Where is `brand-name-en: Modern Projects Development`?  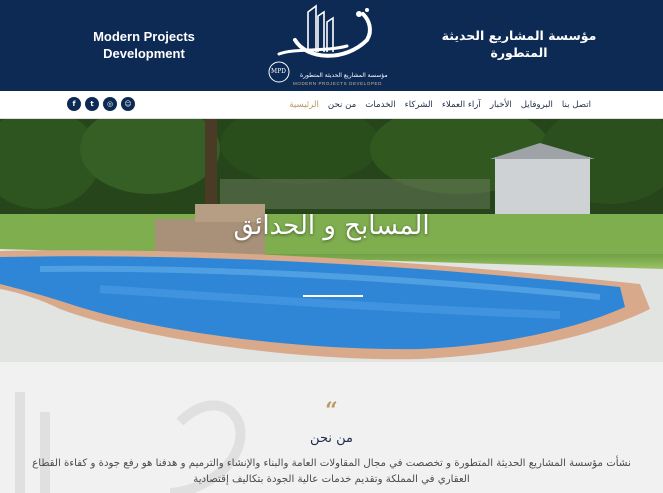 brand-name-en: Modern Projects Development is located at coordinates (144, 45).